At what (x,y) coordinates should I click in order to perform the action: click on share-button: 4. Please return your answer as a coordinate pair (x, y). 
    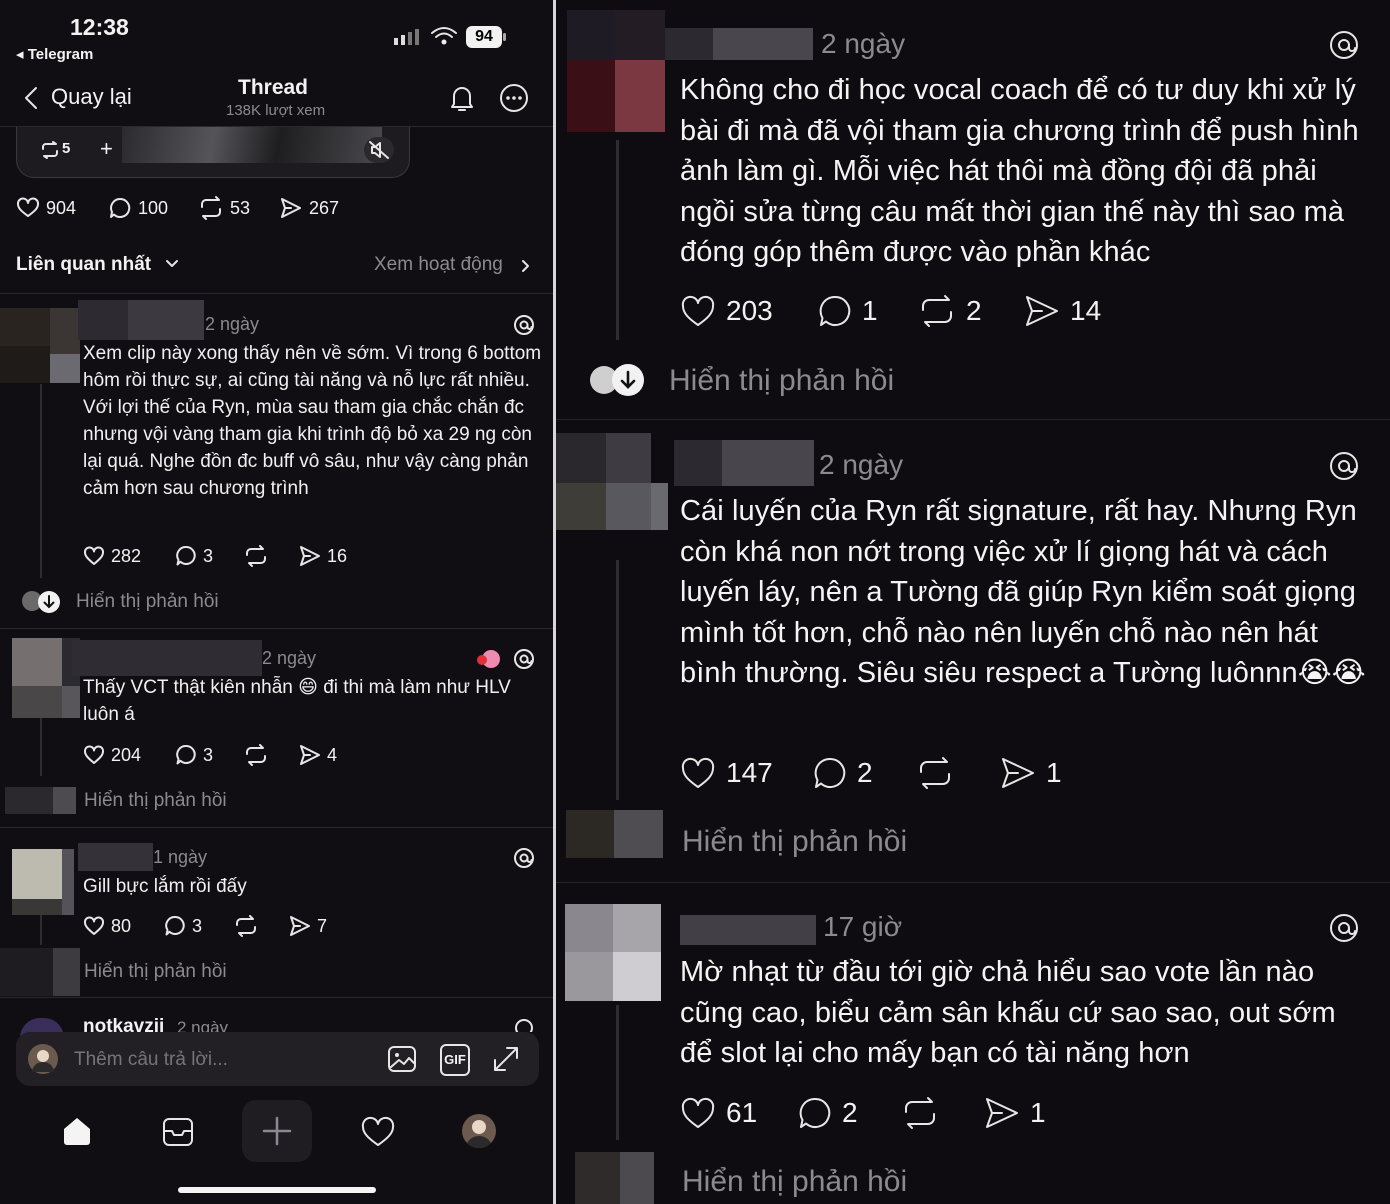
    Looking at the image, I should click on (318, 755).